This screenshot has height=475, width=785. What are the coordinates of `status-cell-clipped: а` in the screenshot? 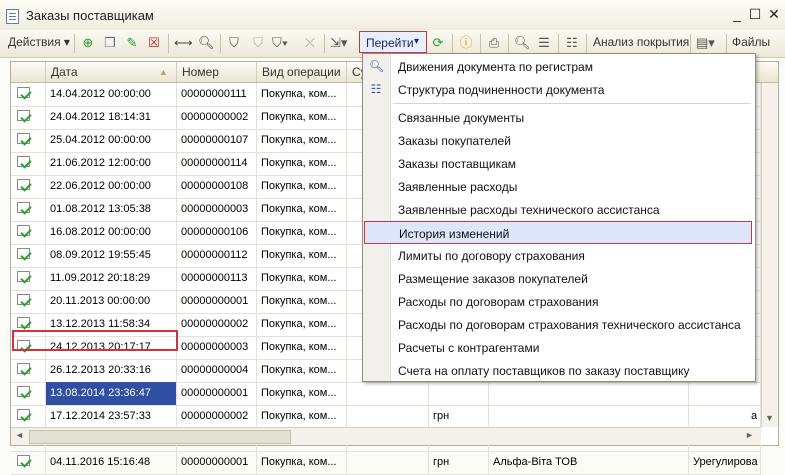 It's located at (754, 416).